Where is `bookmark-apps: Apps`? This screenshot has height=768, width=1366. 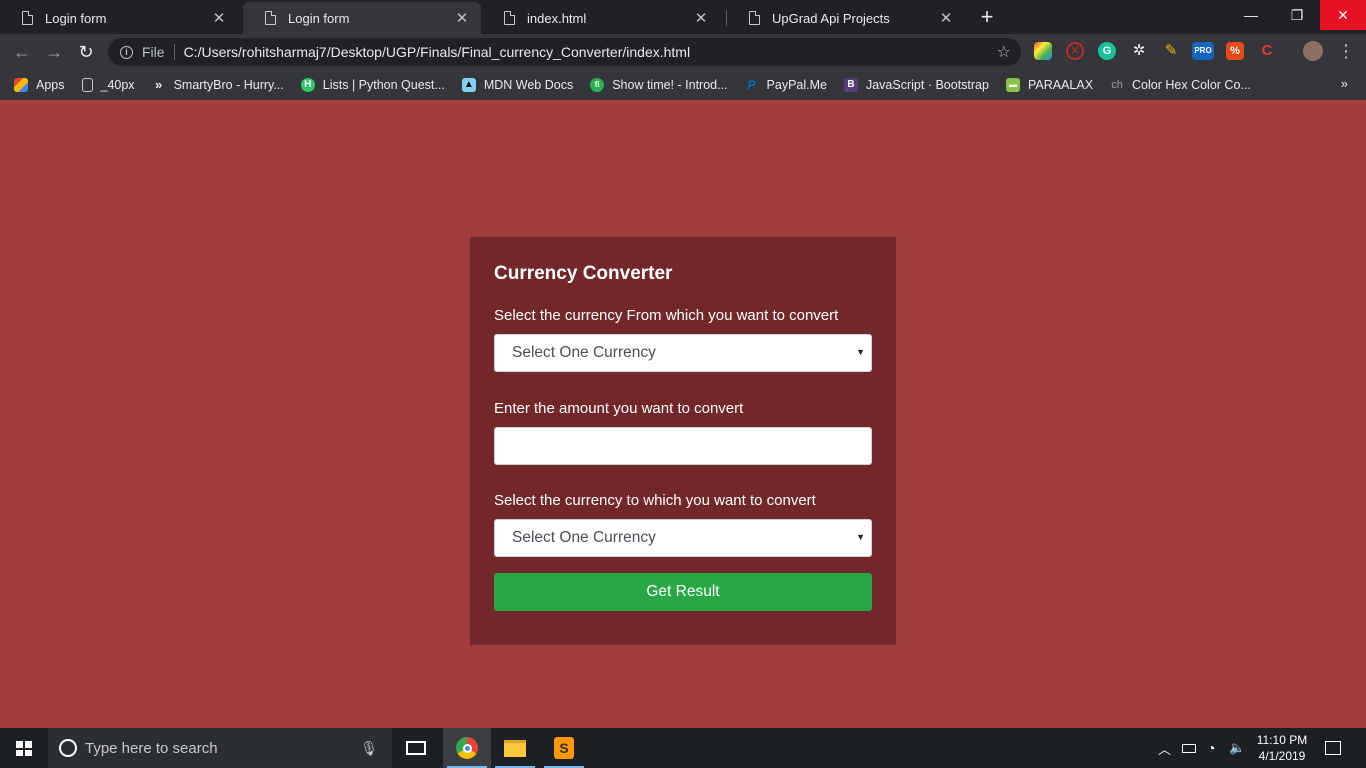
bookmark-apps: Apps is located at coordinates (39, 85).